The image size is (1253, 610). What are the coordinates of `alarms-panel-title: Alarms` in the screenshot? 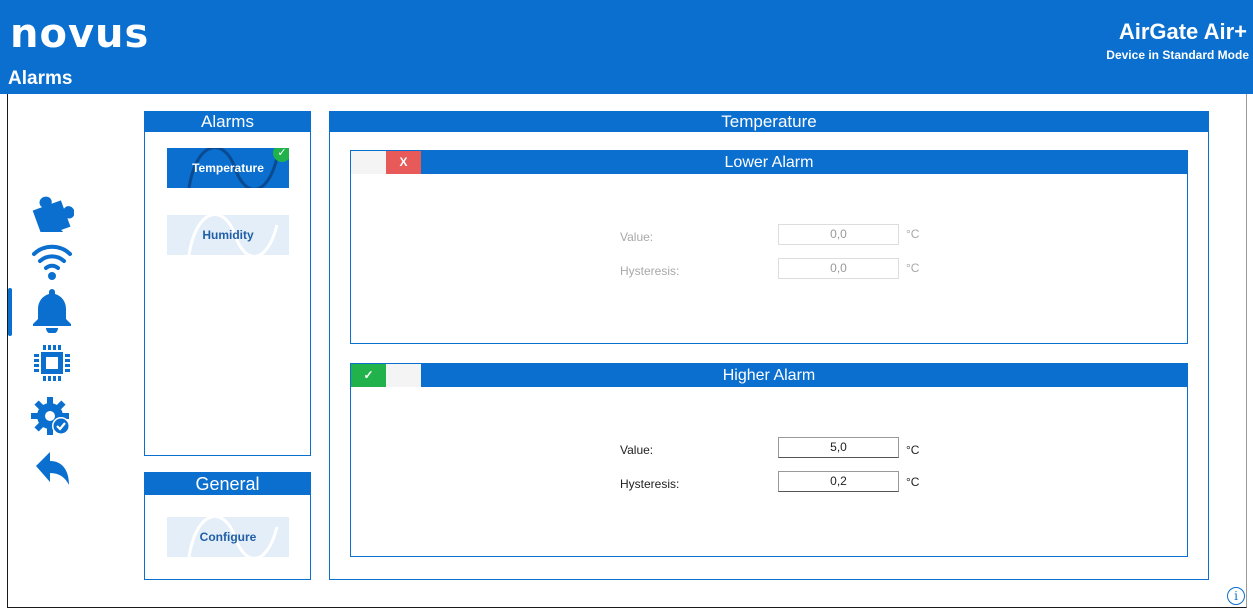 It's located at (227, 122).